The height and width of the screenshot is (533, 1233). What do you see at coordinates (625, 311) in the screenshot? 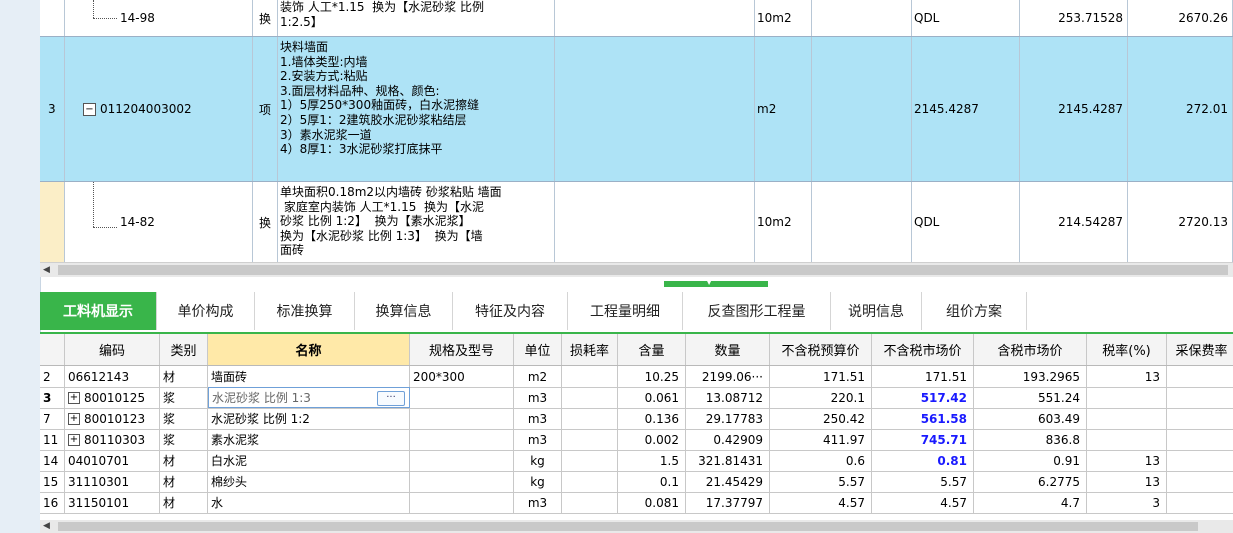
I see `tab-quantity-detail: 工程量明细` at bounding box center [625, 311].